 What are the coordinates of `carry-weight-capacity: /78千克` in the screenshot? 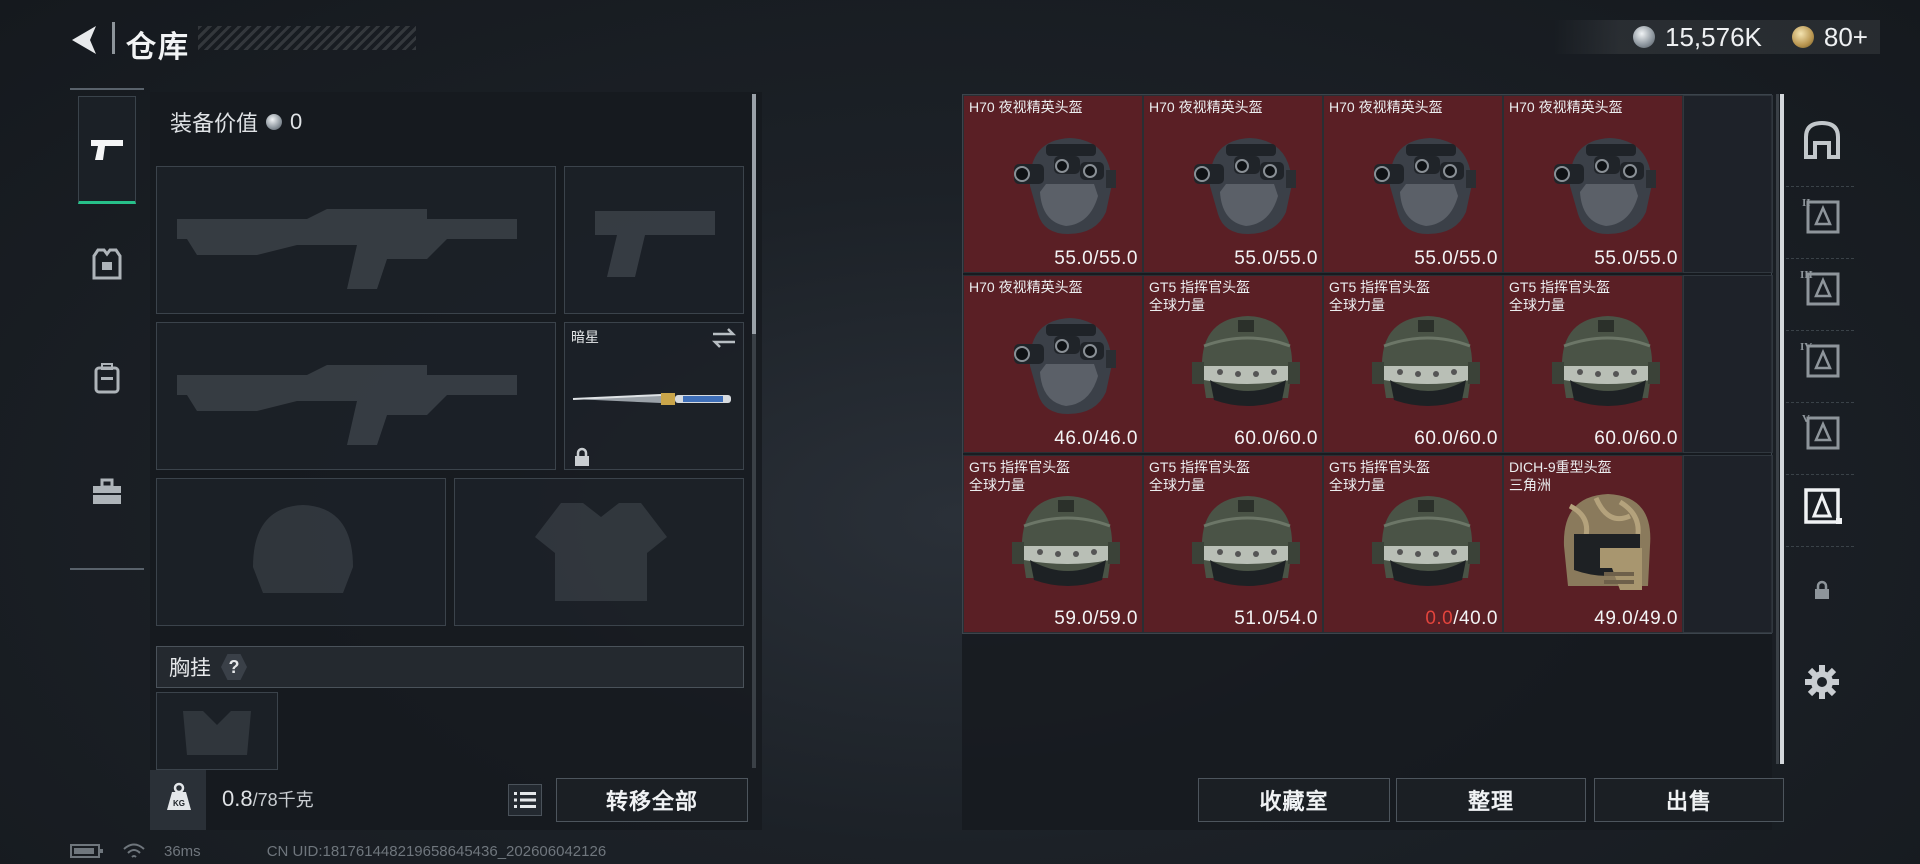 It's located at (283, 800).